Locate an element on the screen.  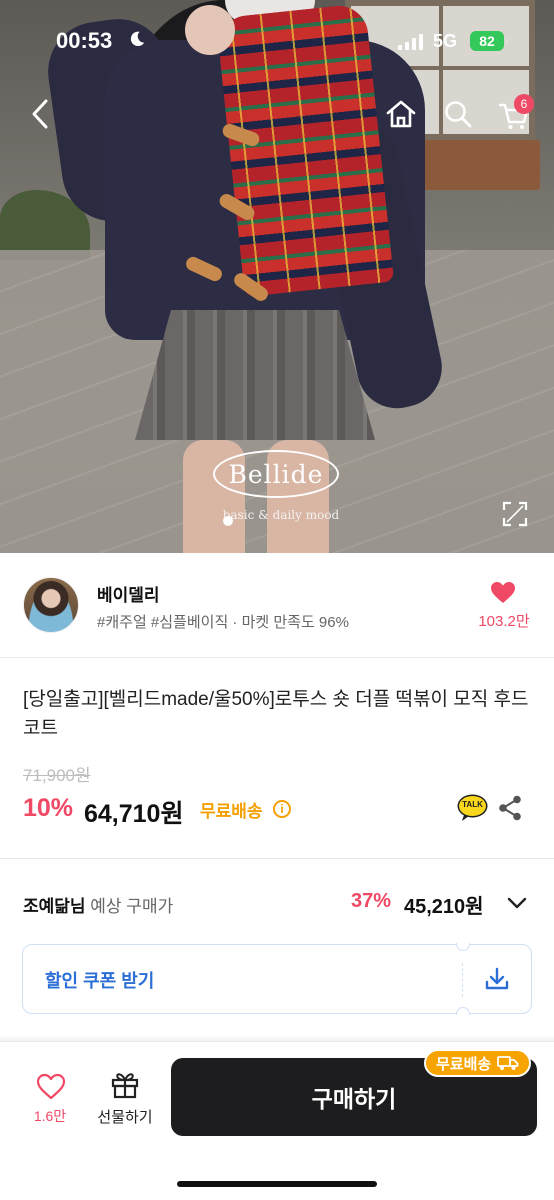
talk-label: TALK is located at coordinates (472, 804).